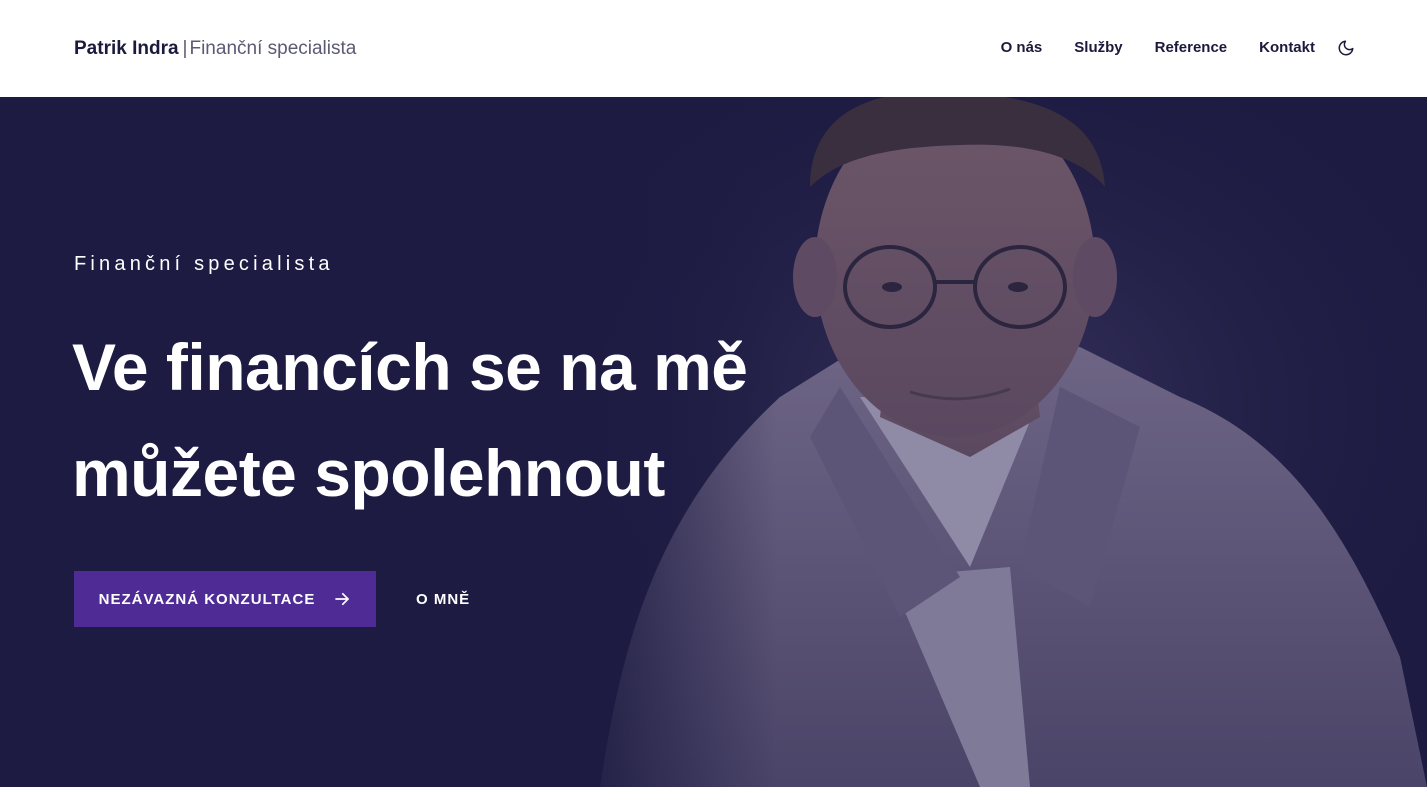  Describe the element at coordinates (443, 599) in the screenshot. I see `about-me-link: O MNĚ` at that location.